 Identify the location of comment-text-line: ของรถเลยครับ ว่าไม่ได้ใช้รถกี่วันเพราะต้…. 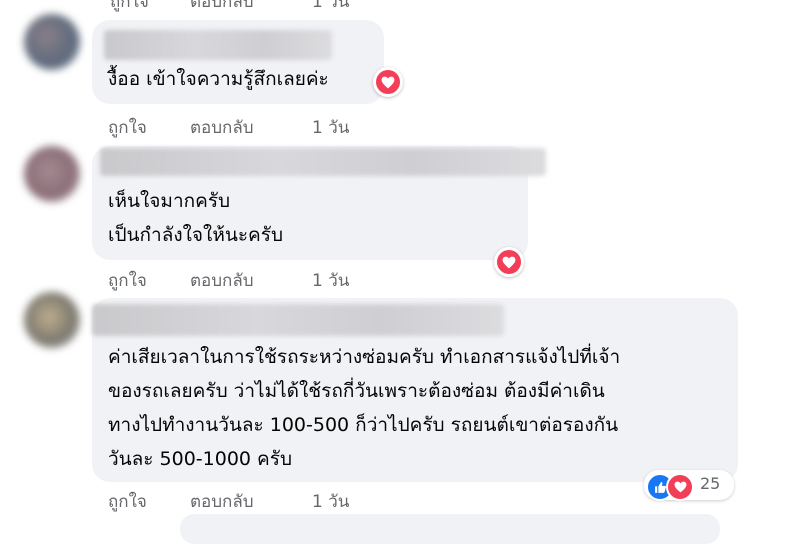
(356, 391).